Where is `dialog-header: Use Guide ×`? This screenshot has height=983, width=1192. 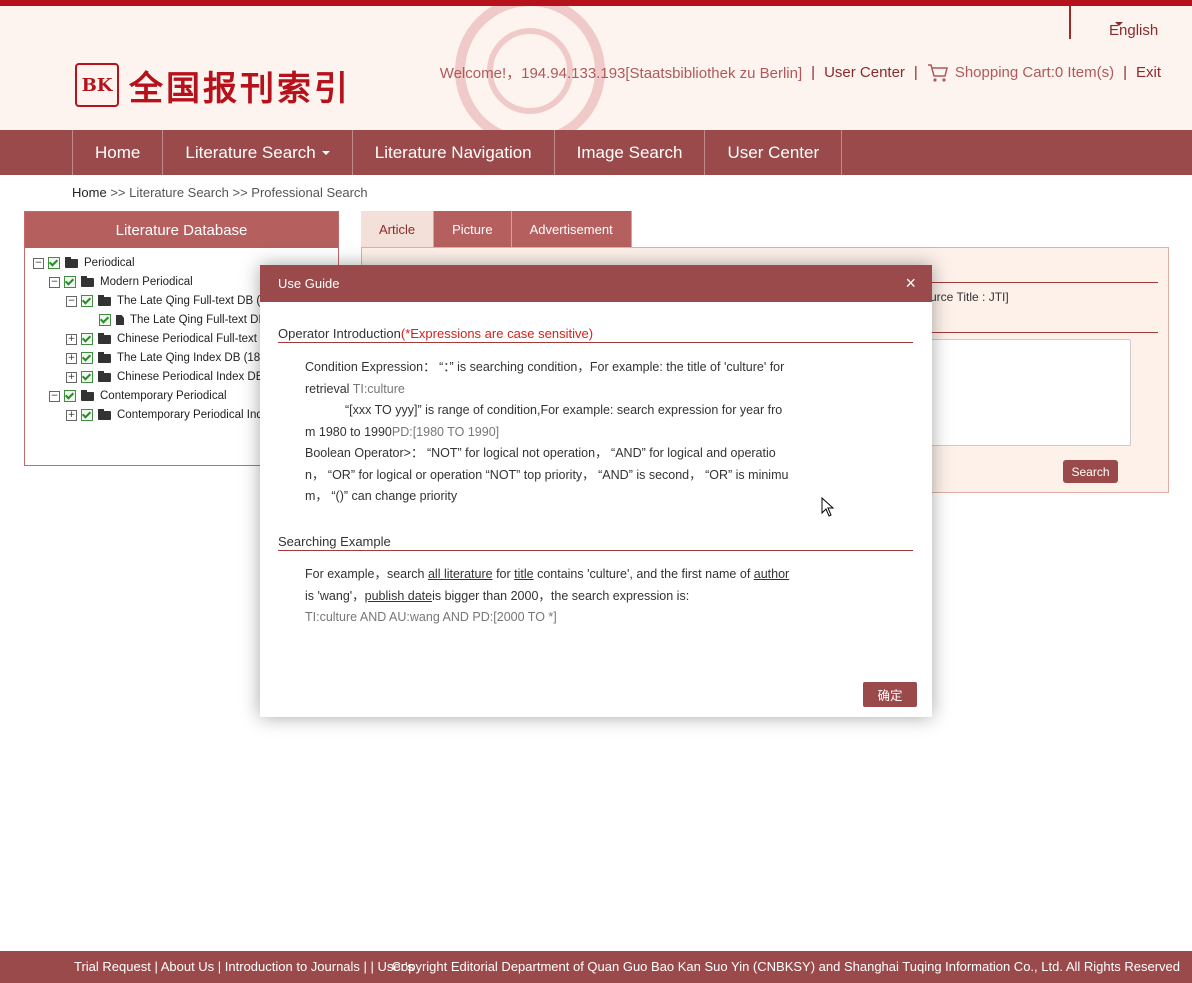 dialog-header: Use Guide × is located at coordinates (596, 283).